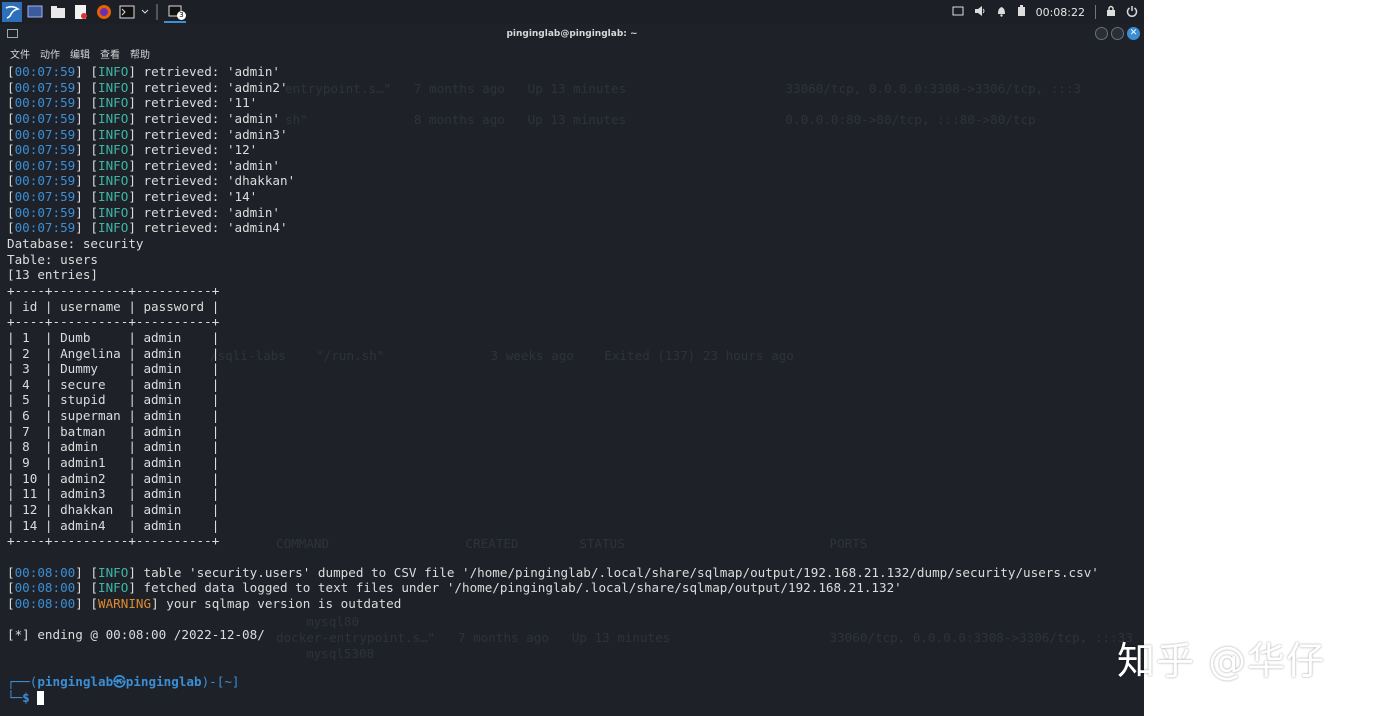  Describe the element at coordinates (12, 33) in the screenshot. I see `terminal-app-icon` at that location.